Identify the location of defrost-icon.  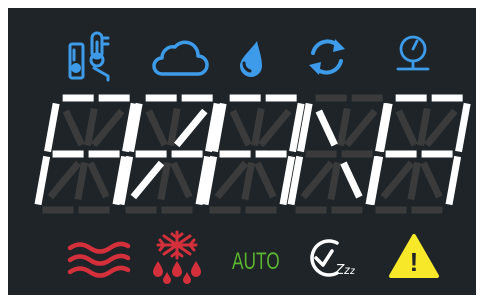
(177, 257).